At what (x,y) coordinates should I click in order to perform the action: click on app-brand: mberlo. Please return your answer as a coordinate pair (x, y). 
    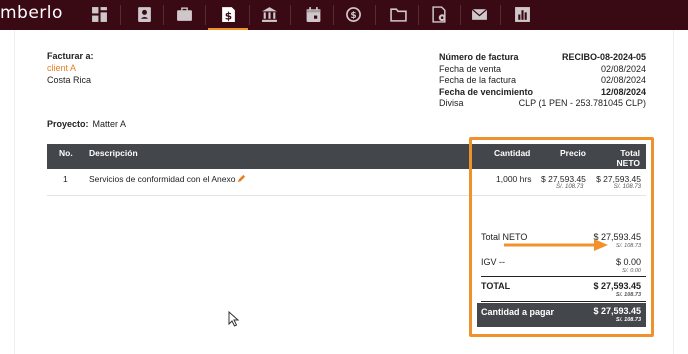
    Looking at the image, I should click on (31, 13).